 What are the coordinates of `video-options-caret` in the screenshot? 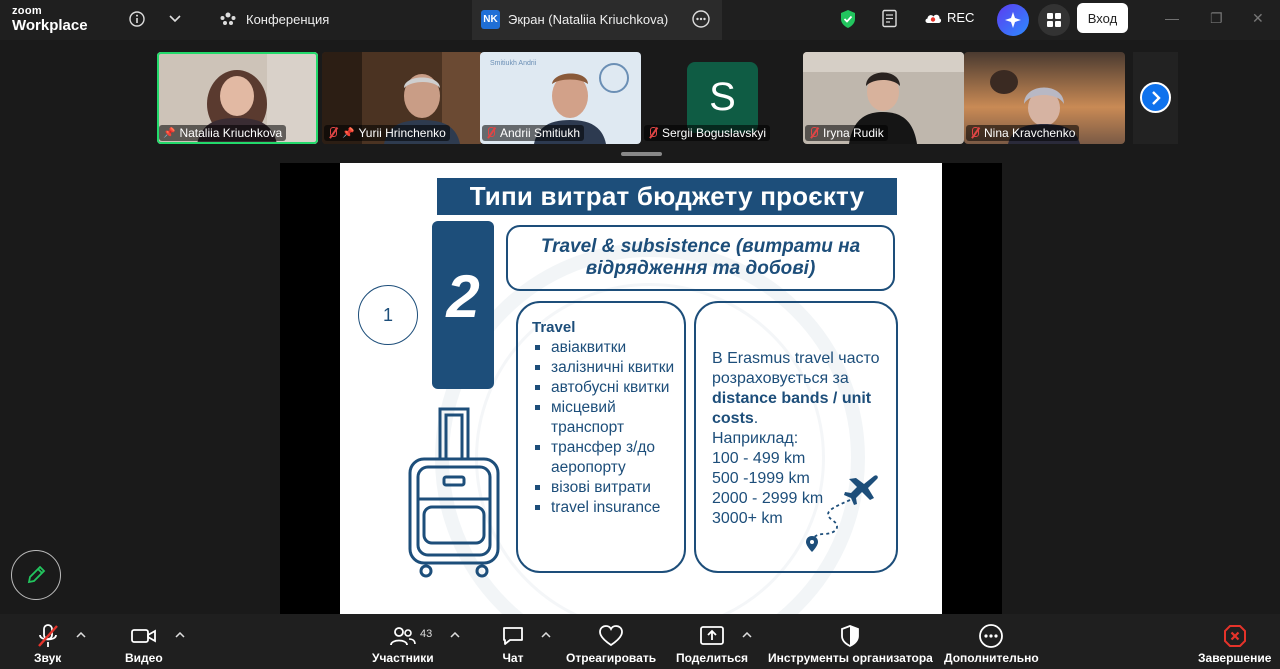 It's located at (180, 635).